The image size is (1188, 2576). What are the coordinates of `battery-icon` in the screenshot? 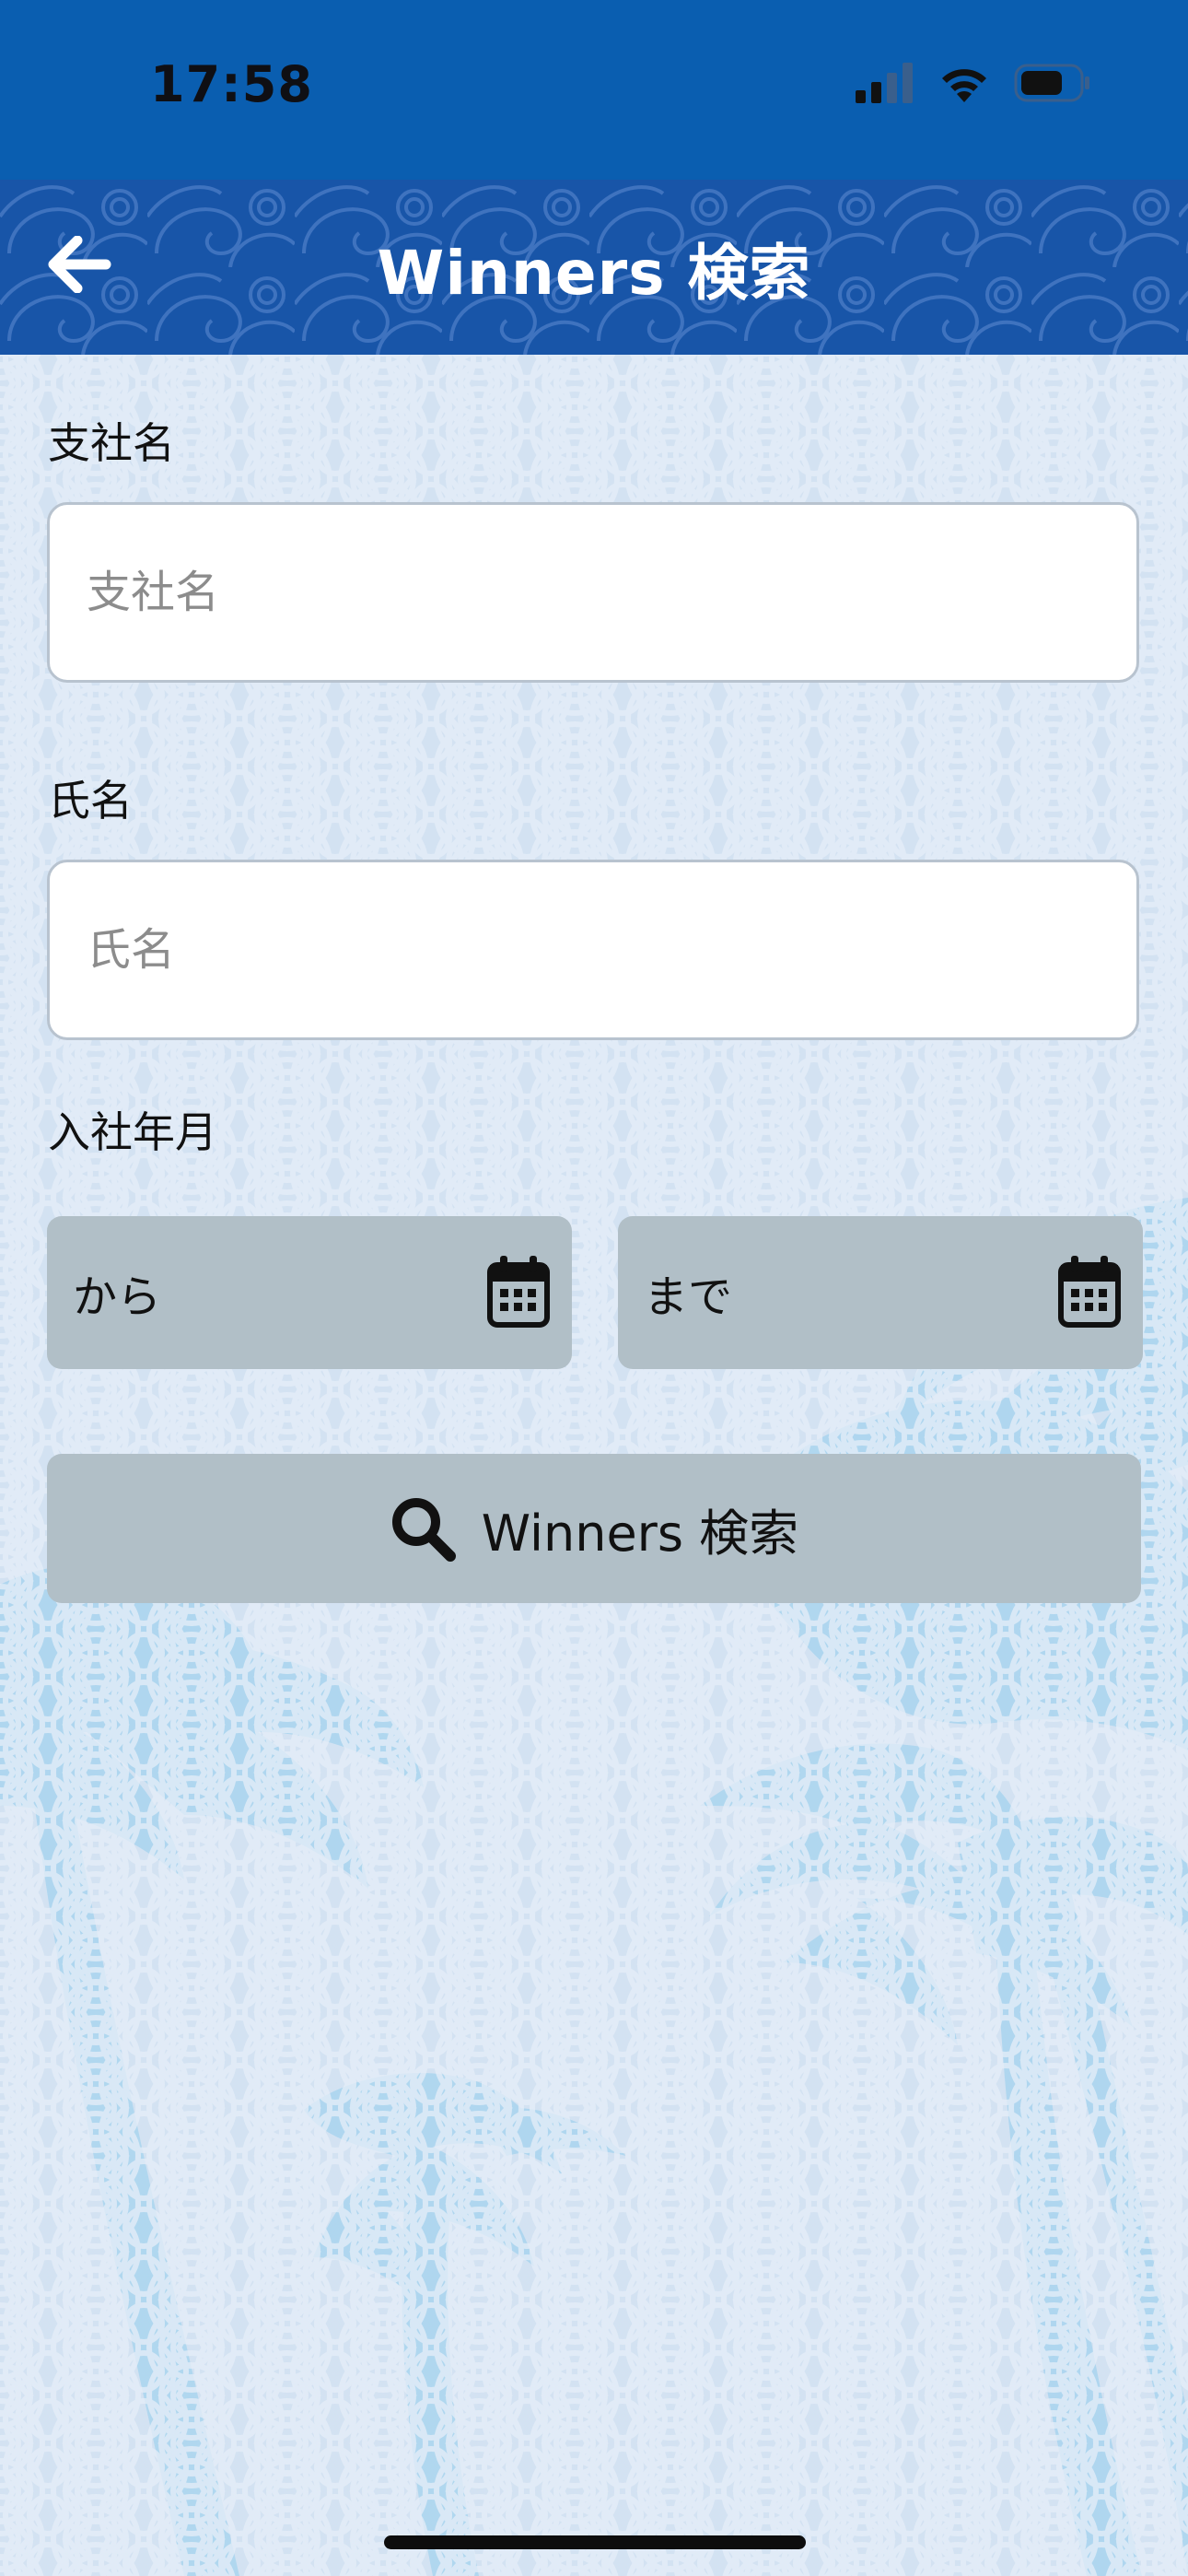 It's located at (1051, 83).